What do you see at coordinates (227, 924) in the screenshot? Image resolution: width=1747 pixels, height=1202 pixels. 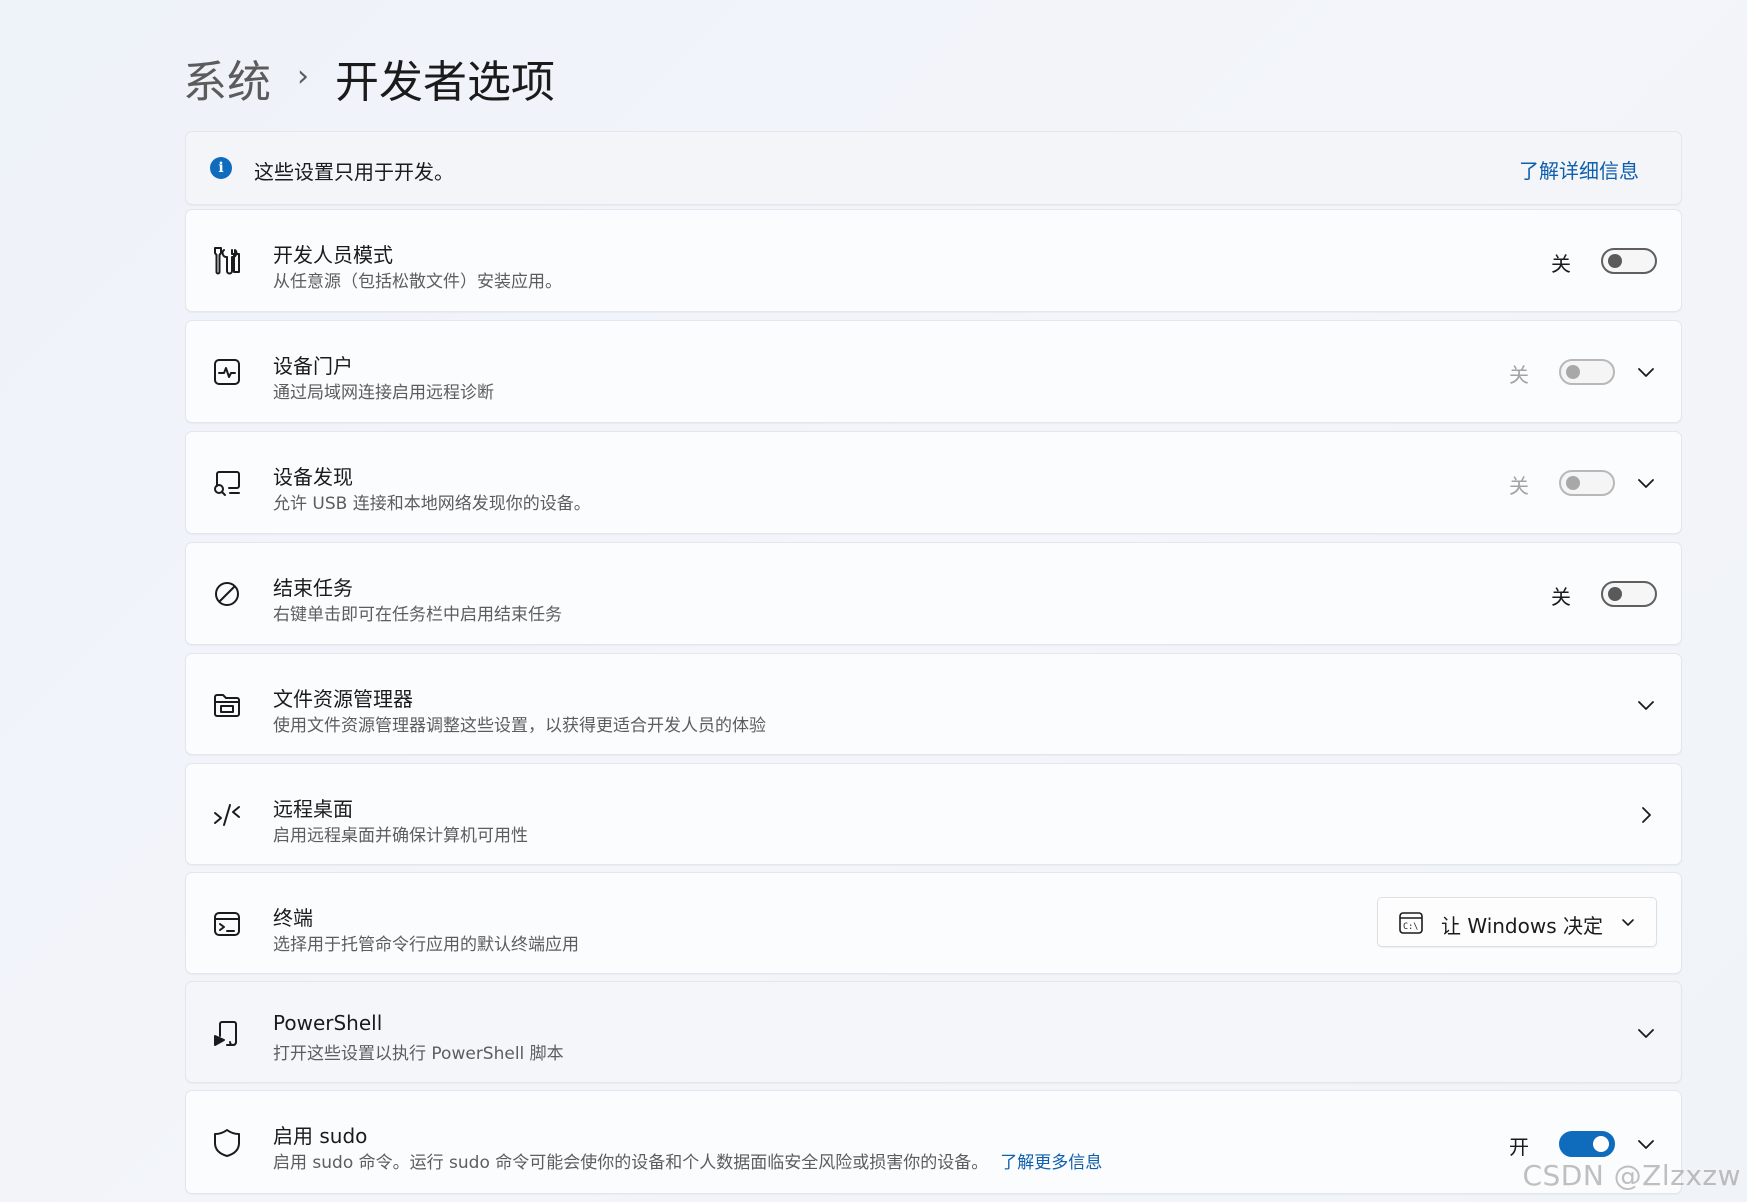 I see `terminal-icon` at bounding box center [227, 924].